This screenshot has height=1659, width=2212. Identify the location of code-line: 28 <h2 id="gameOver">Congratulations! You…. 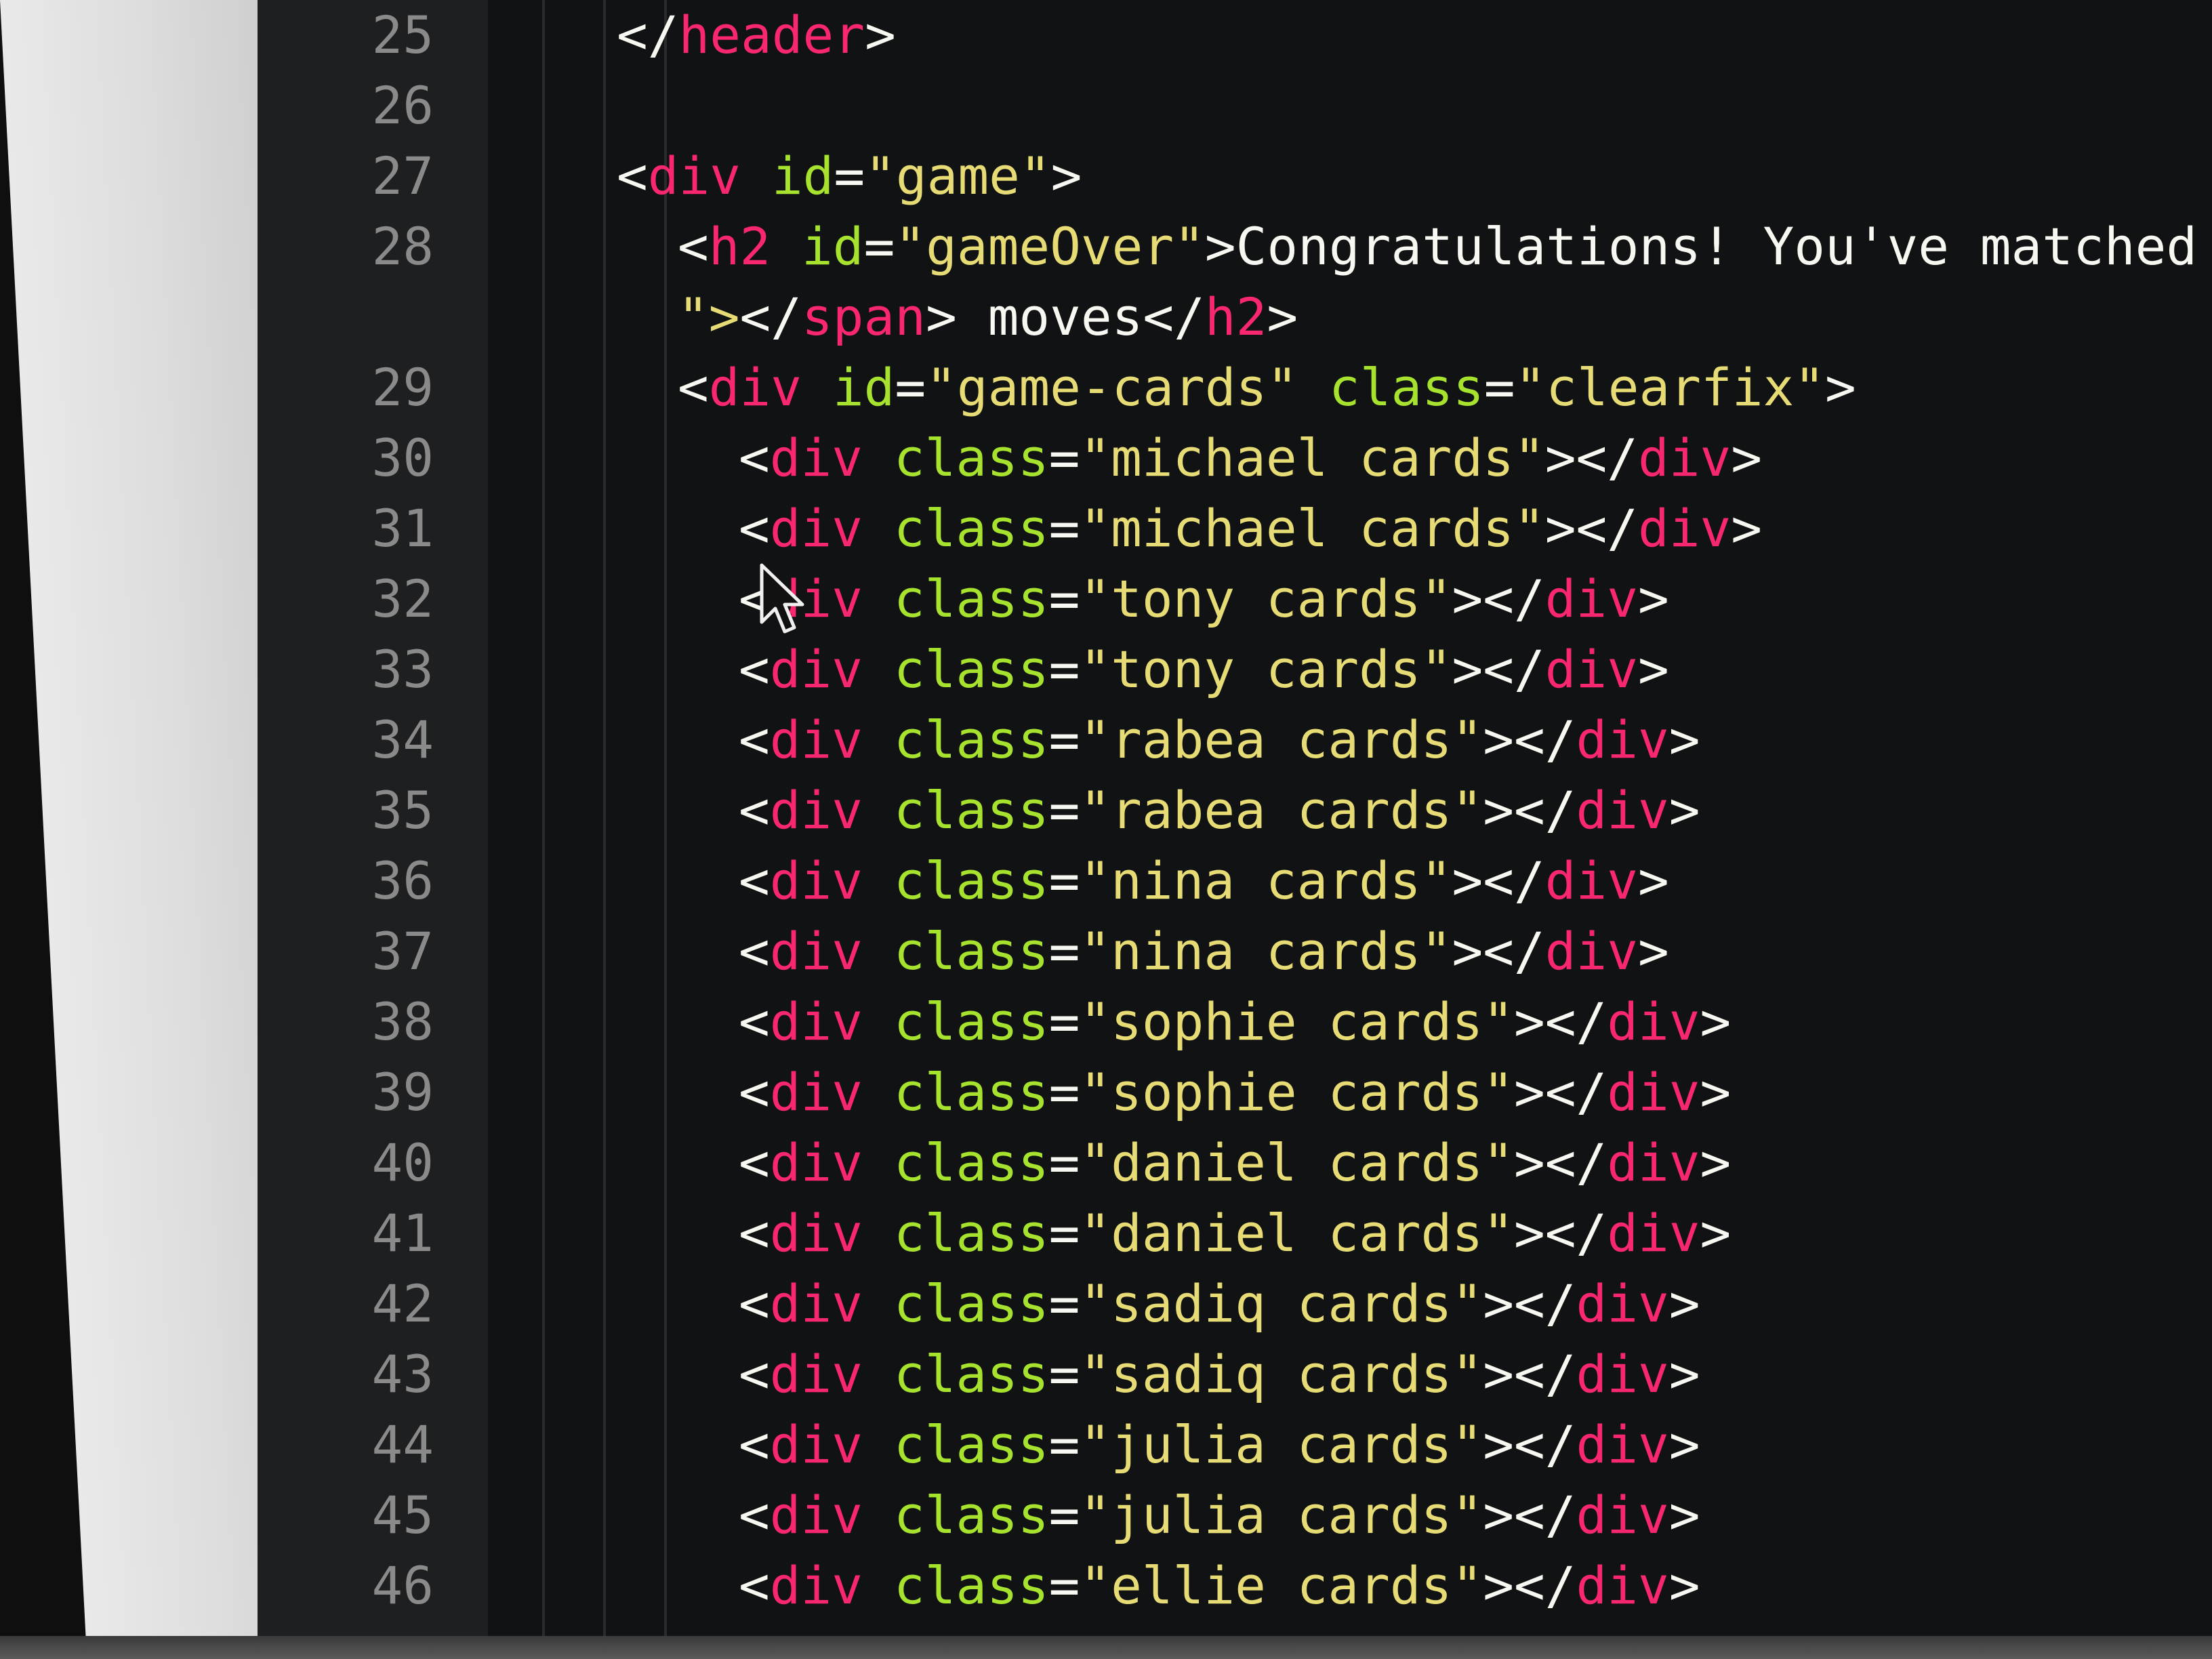
(1235, 246).